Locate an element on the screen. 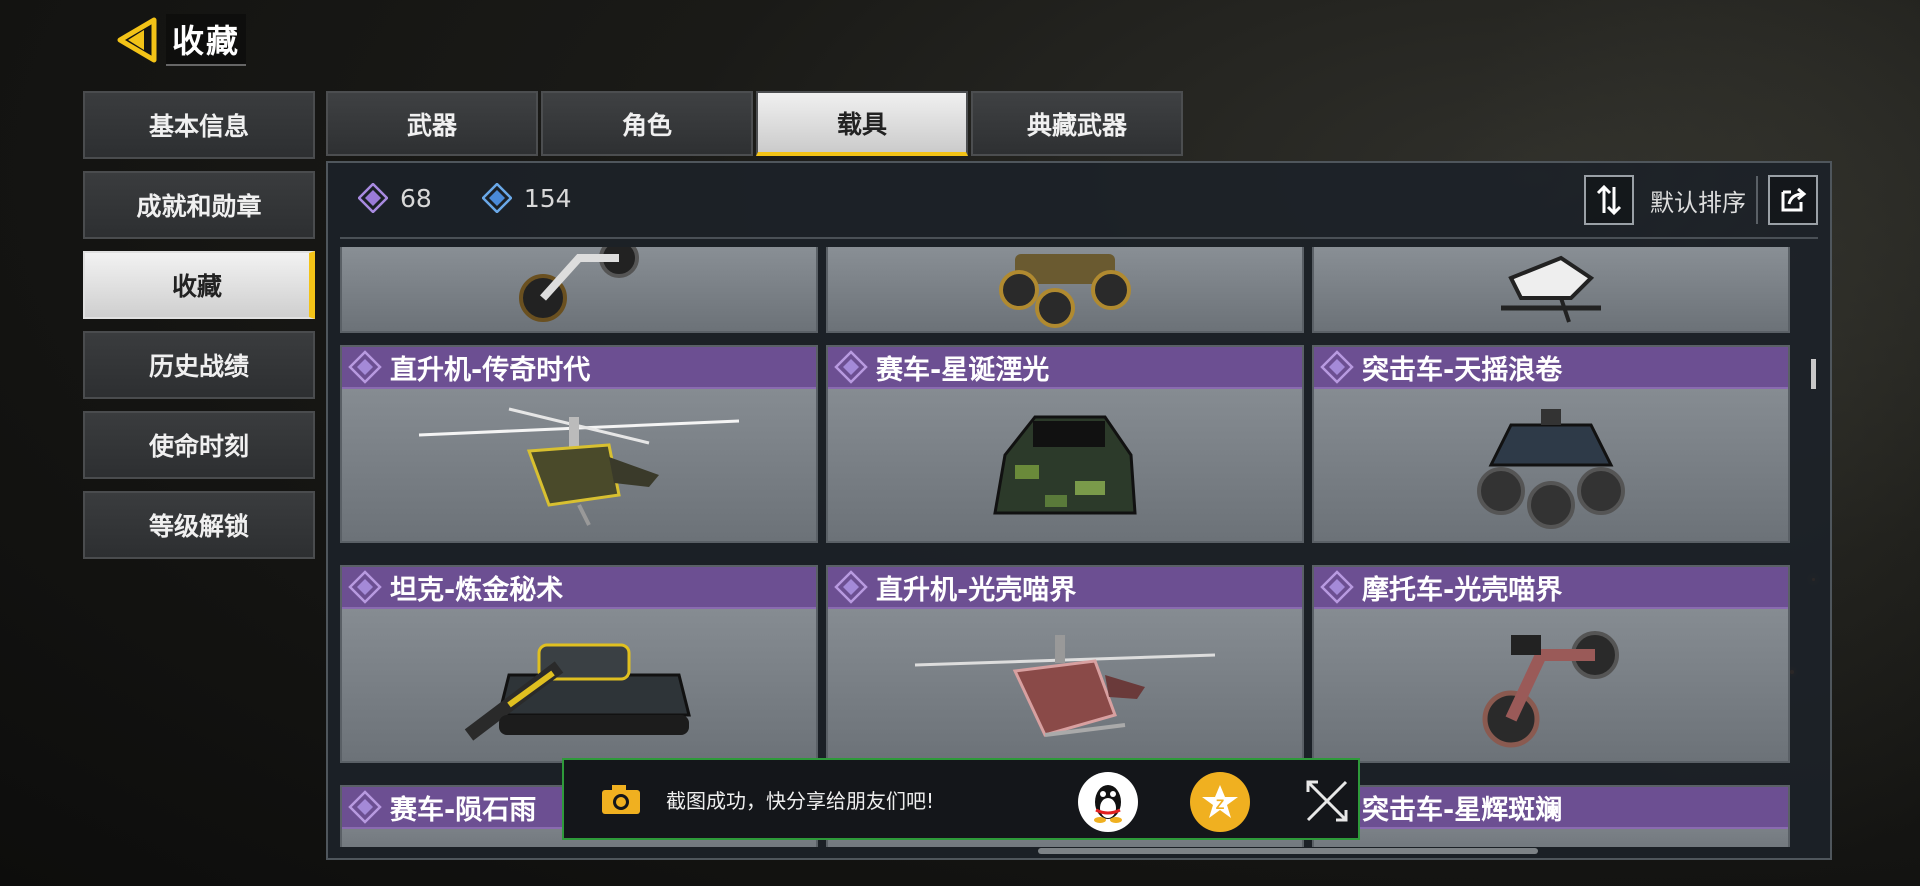 The height and width of the screenshot is (886, 1920). atv-icon is located at coordinates (1065, 291).